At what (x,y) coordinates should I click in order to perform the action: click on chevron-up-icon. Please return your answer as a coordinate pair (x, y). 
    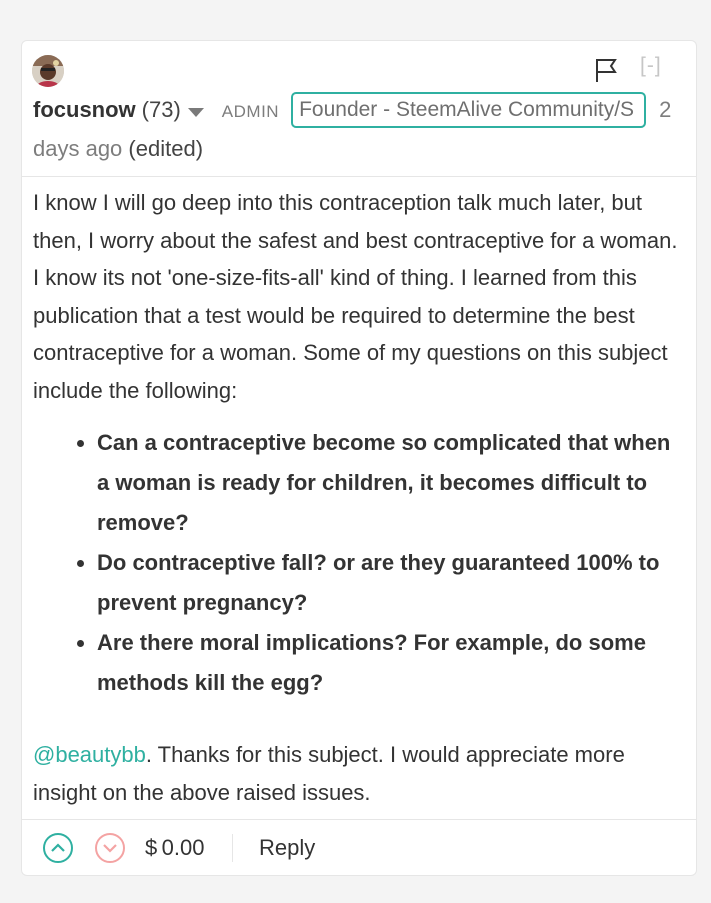
    Looking at the image, I should click on (58, 847).